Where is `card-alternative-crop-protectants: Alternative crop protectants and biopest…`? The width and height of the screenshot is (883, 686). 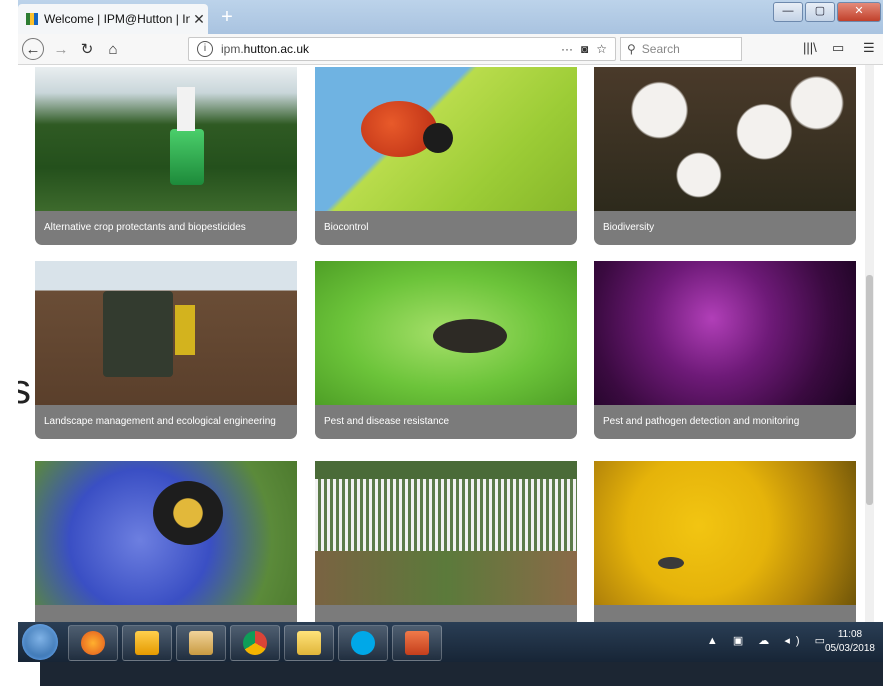
card-alternative-crop-protectants: Alternative crop protectants and biopest… is located at coordinates (166, 156).